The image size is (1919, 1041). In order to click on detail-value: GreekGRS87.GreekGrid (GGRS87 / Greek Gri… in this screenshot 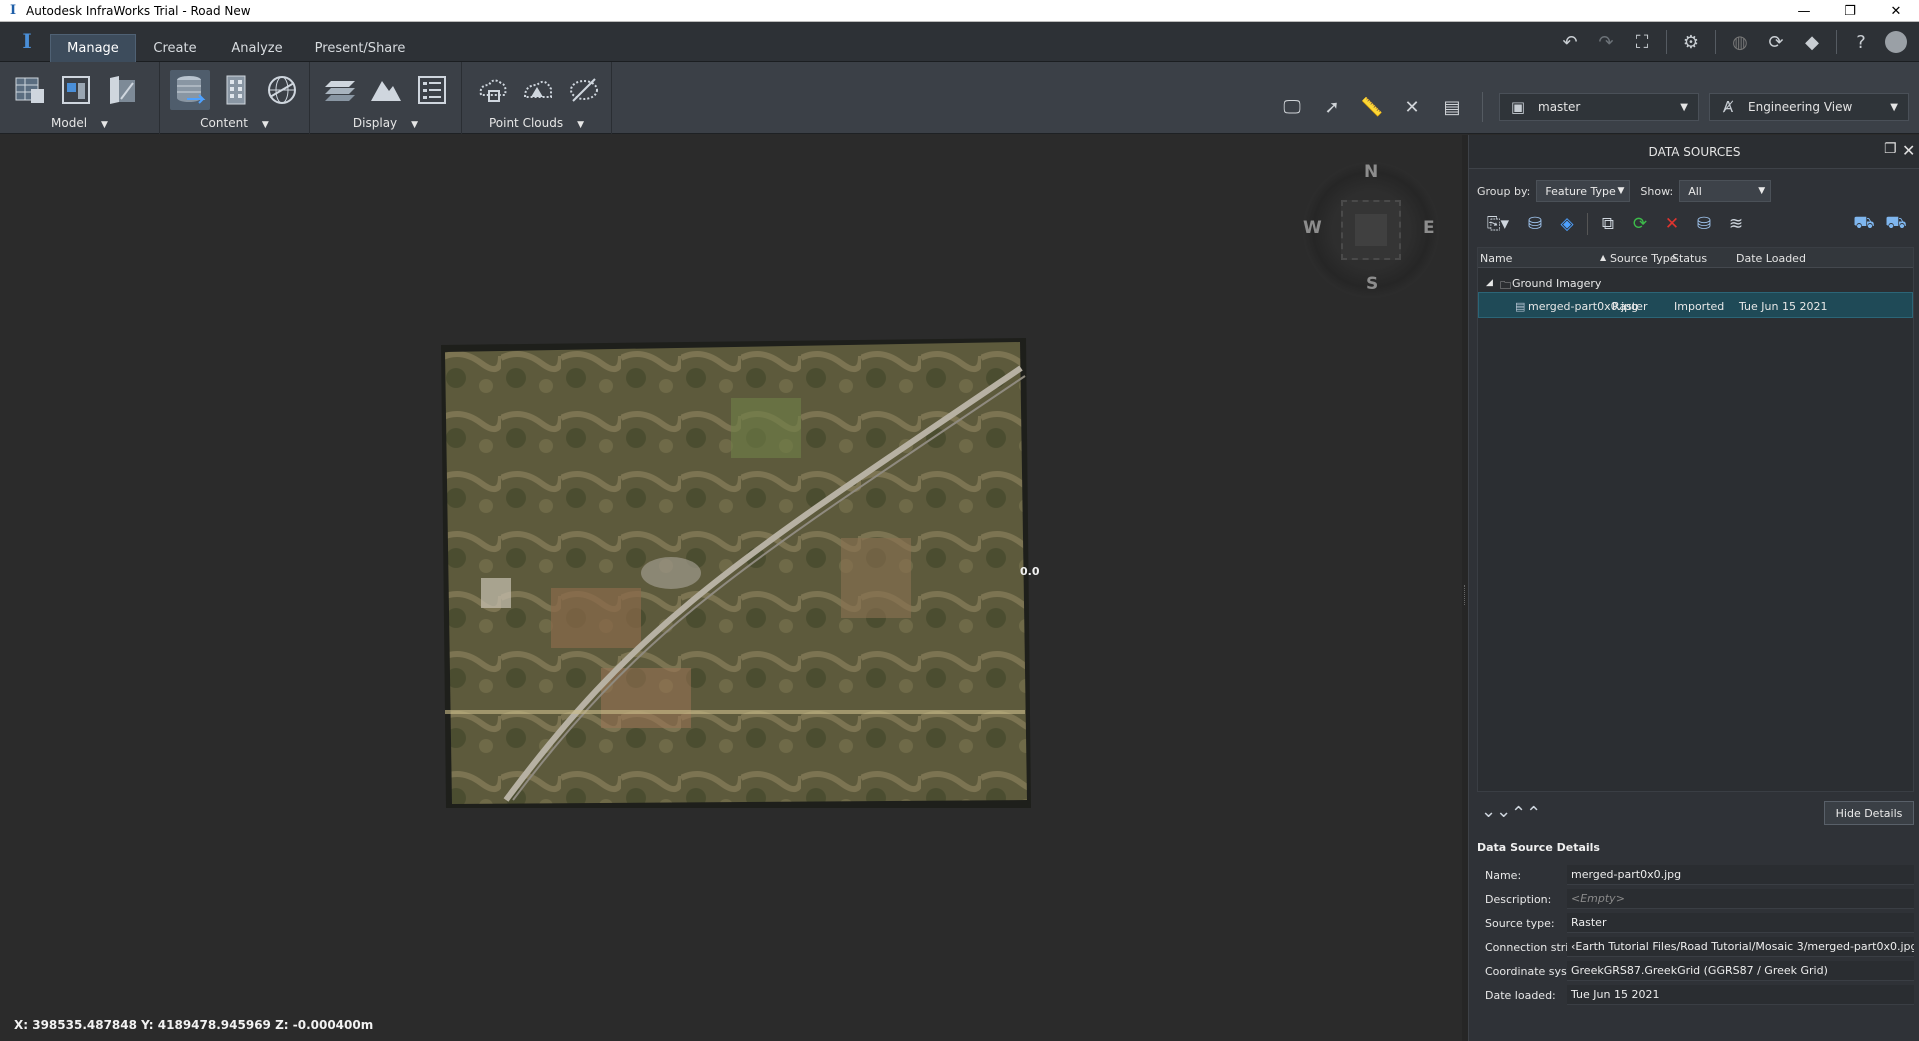, I will do `click(1740, 971)`.